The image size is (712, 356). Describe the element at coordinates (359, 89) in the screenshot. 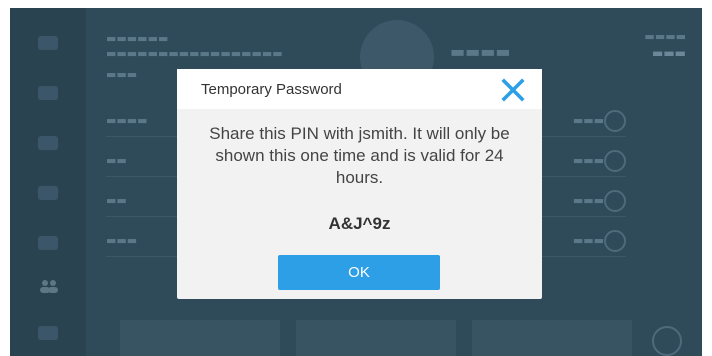

I see `dialog-header: Temporary Password` at that location.